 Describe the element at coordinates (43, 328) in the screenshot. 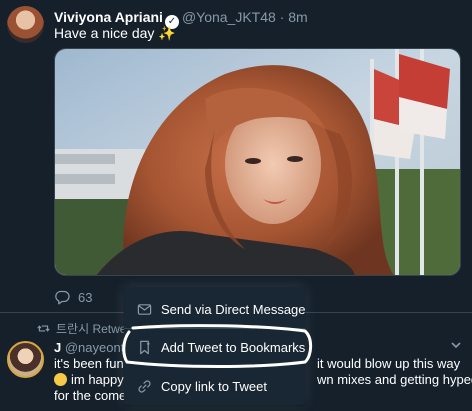

I see `retweet-icon` at that location.